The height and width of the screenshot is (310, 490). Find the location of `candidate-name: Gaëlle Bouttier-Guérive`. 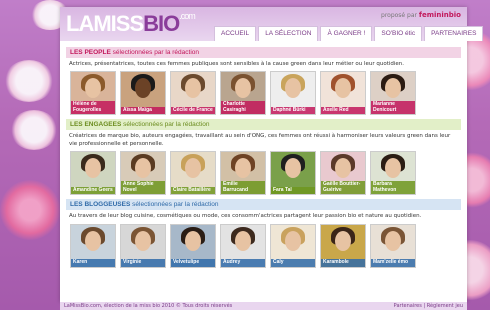

candidate-name: Gaëlle Bouttier-Guérive is located at coordinates (343, 187).